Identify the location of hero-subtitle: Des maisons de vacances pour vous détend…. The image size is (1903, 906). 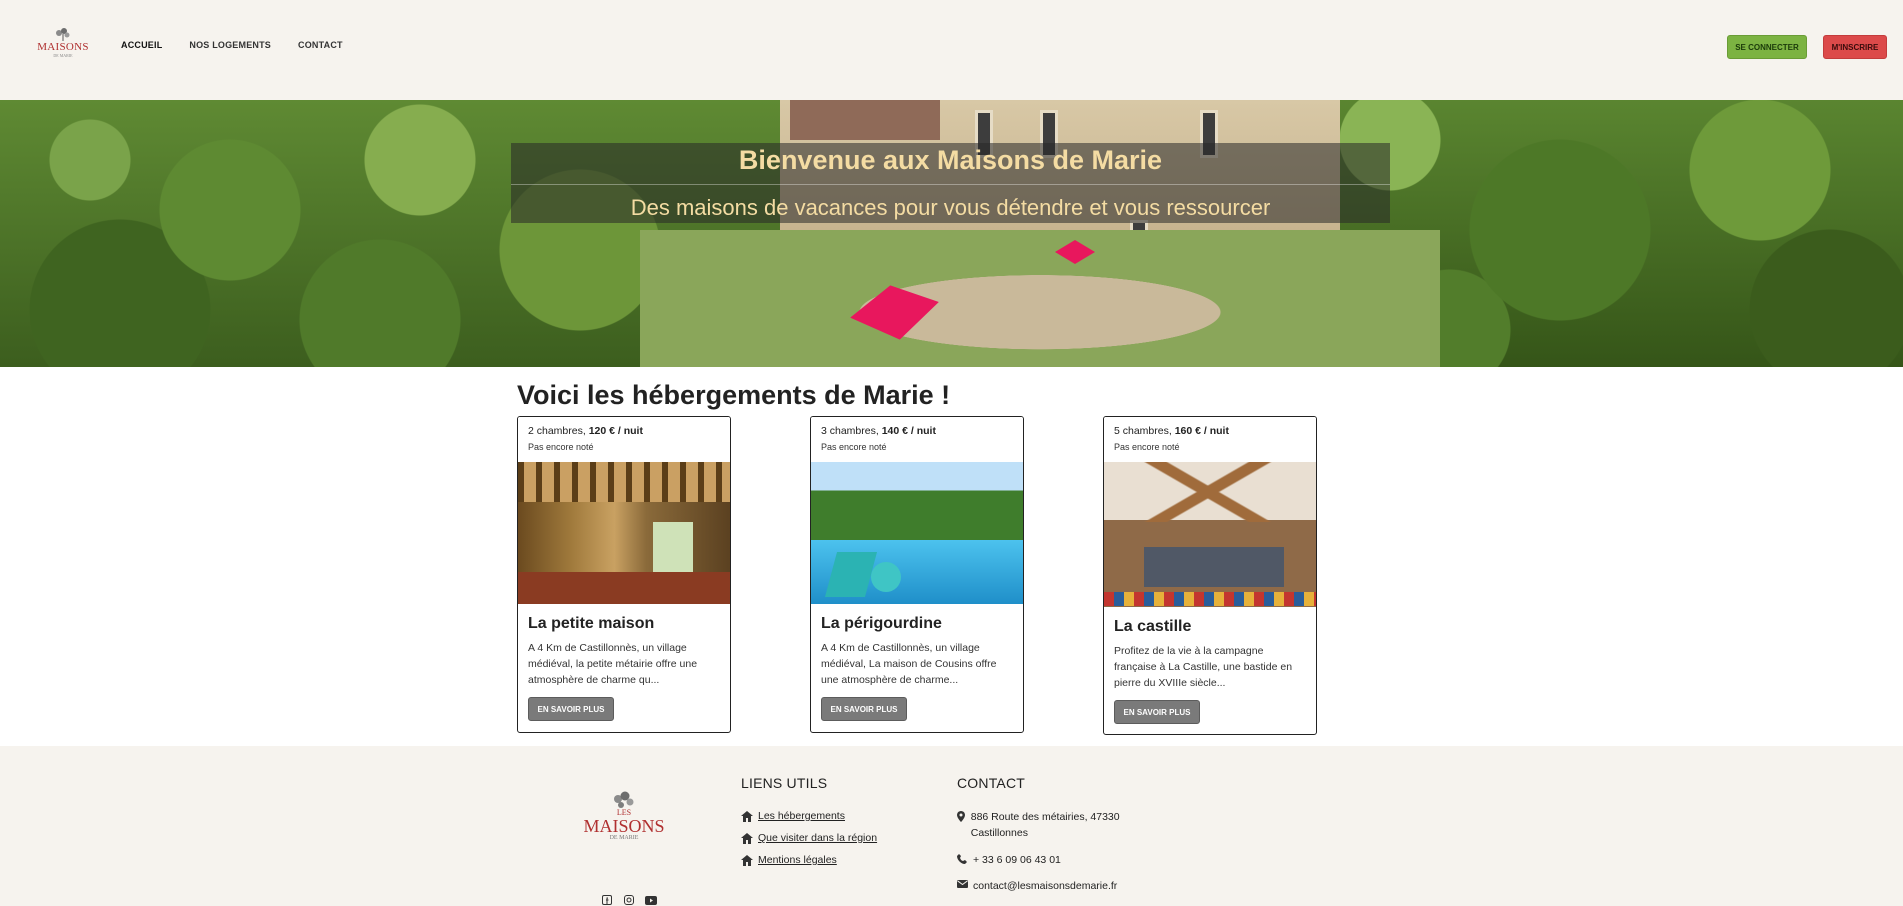
(950, 207).